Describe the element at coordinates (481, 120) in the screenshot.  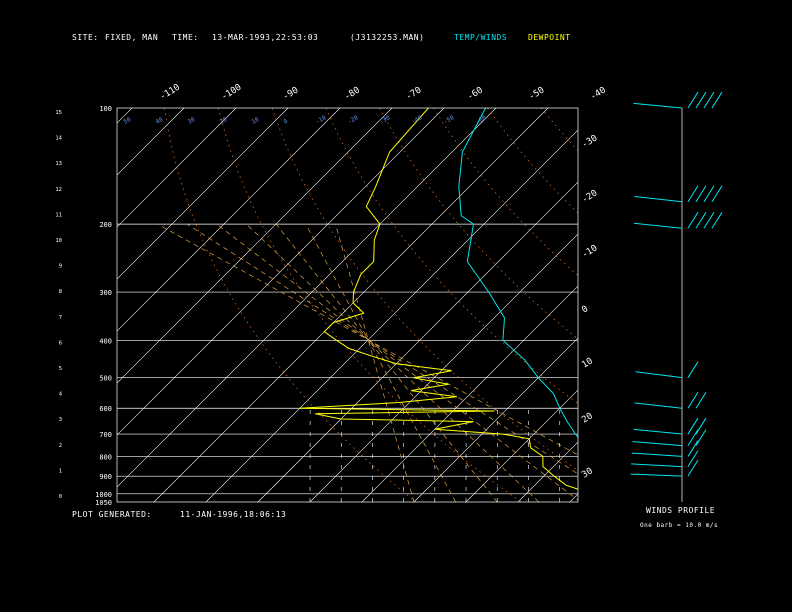
I see `theta-label: -60` at that location.